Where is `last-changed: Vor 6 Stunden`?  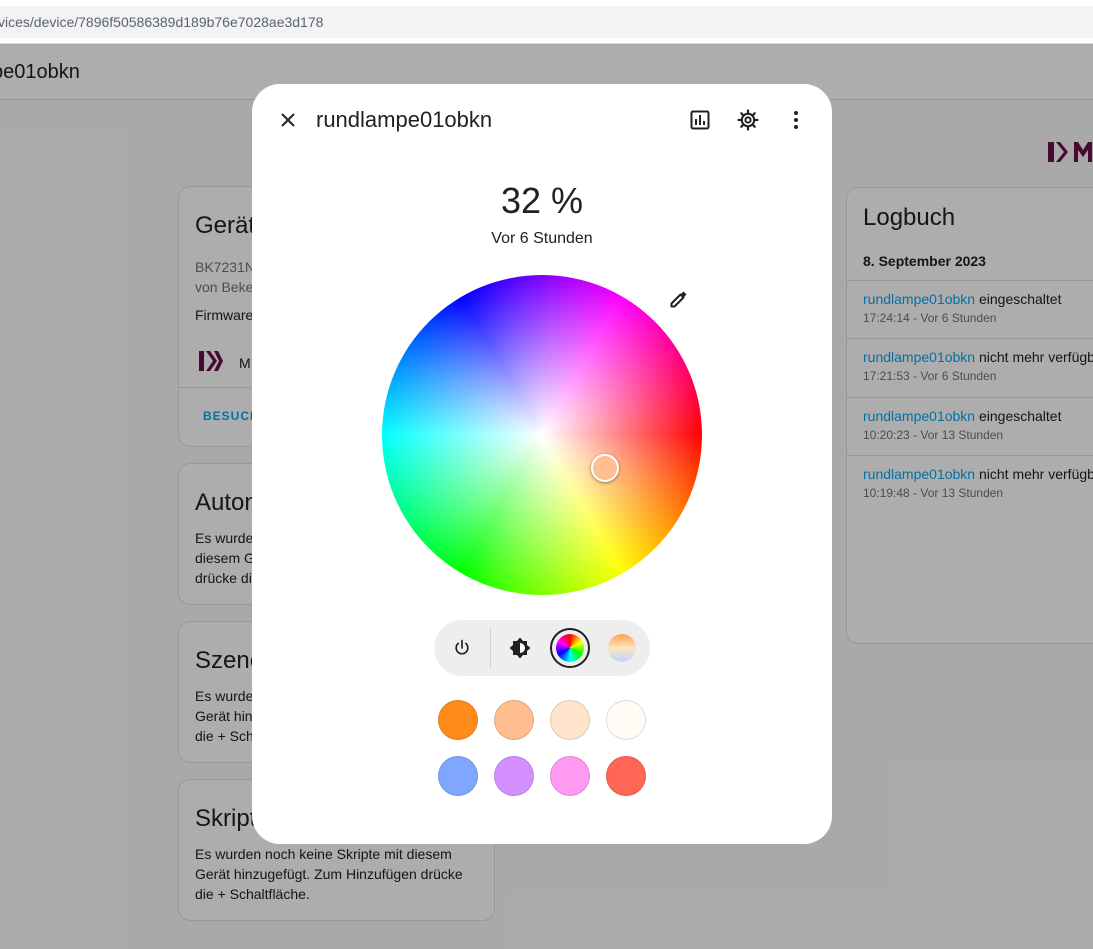
last-changed: Vor 6 Stunden is located at coordinates (542, 238).